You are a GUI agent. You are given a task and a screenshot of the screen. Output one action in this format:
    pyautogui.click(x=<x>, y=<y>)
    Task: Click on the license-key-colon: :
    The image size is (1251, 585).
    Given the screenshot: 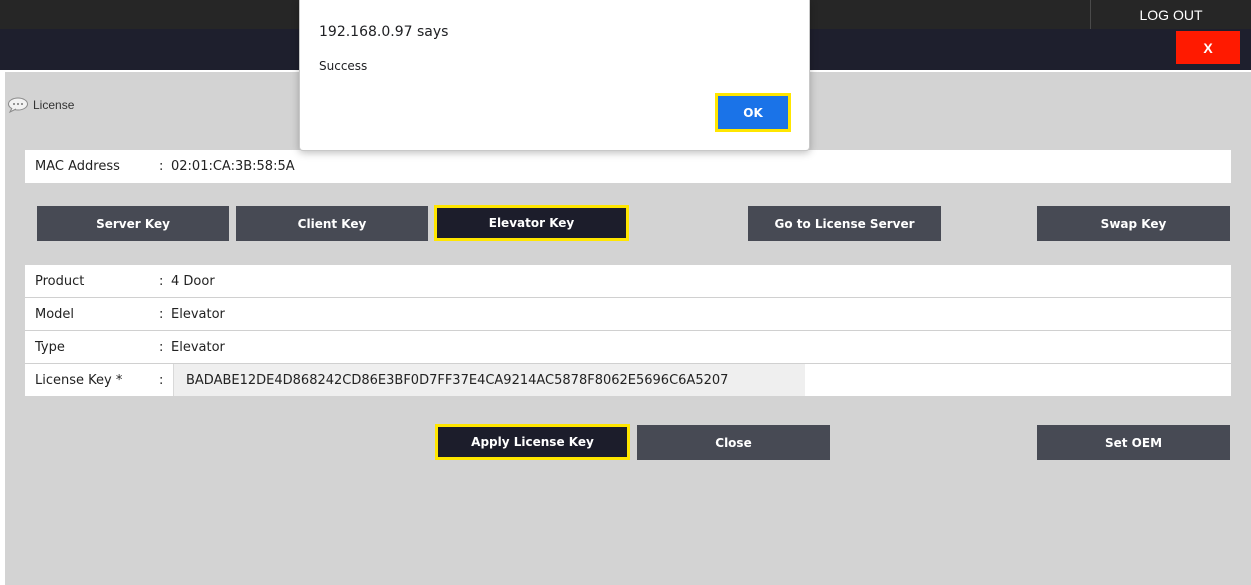 What is the action you would take?
    pyautogui.click(x=161, y=380)
    